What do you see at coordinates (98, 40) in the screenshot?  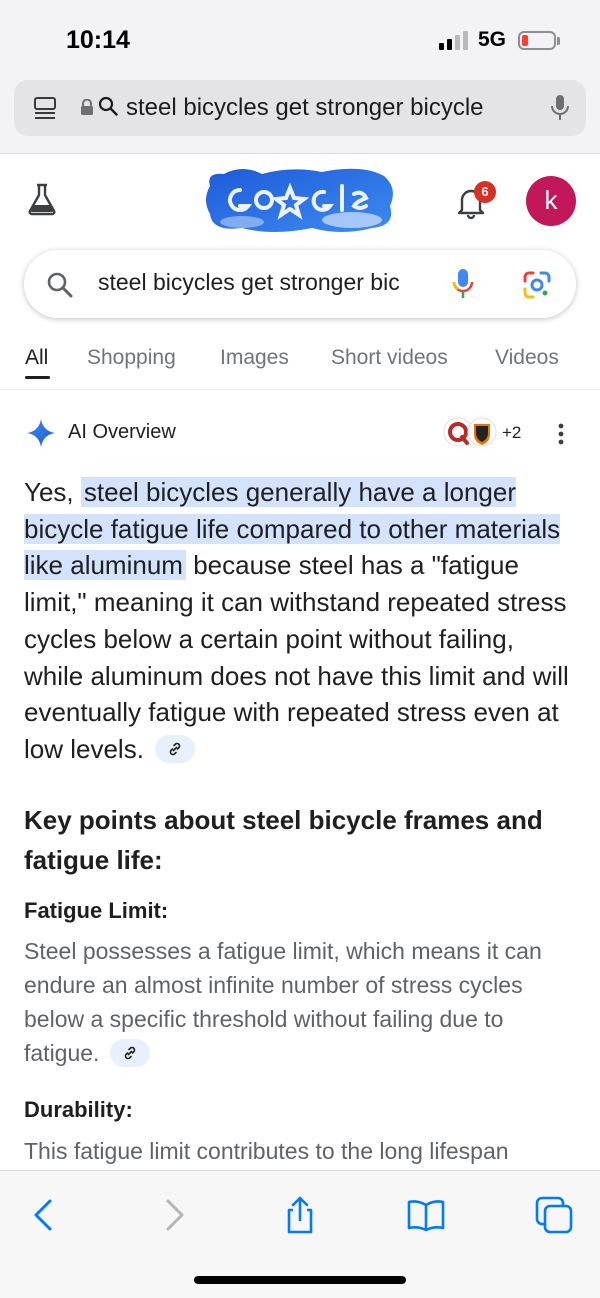 I see `status-time: 10:14` at bounding box center [98, 40].